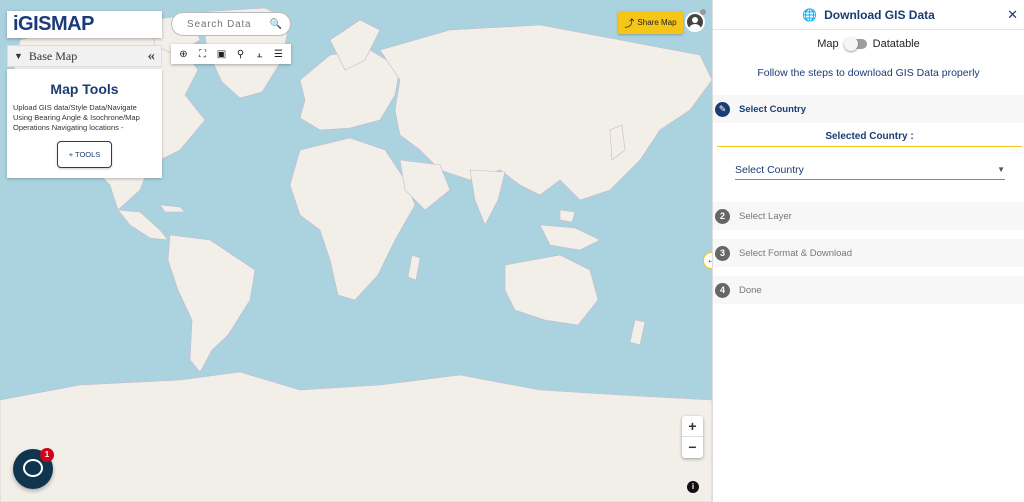 The height and width of the screenshot is (502, 1024). What do you see at coordinates (84, 89) in the screenshot?
I see `map-tools-title: Map Tools` at bounding box center [84, 89].